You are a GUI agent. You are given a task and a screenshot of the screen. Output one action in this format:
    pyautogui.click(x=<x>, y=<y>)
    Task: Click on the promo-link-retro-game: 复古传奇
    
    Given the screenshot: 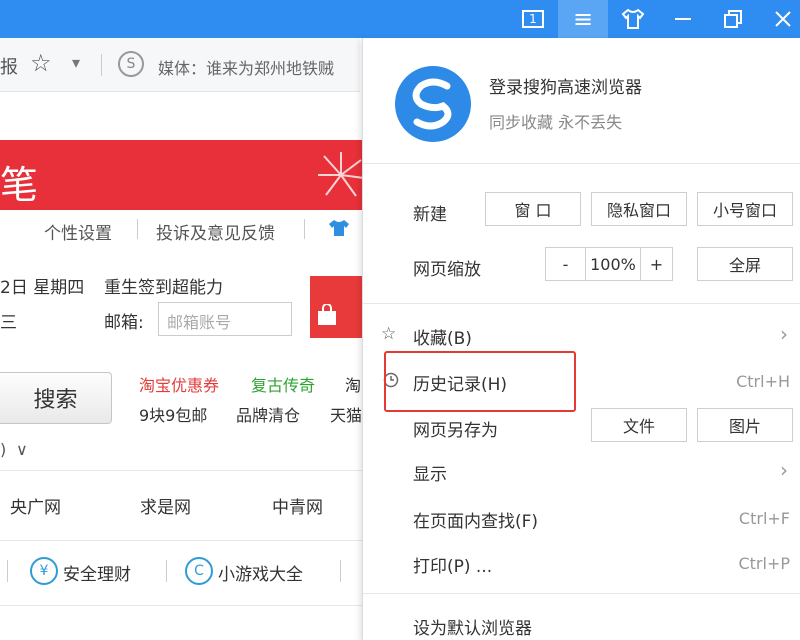 What is the action you would take?
    pyautogui.click(x=283, y=384)
    